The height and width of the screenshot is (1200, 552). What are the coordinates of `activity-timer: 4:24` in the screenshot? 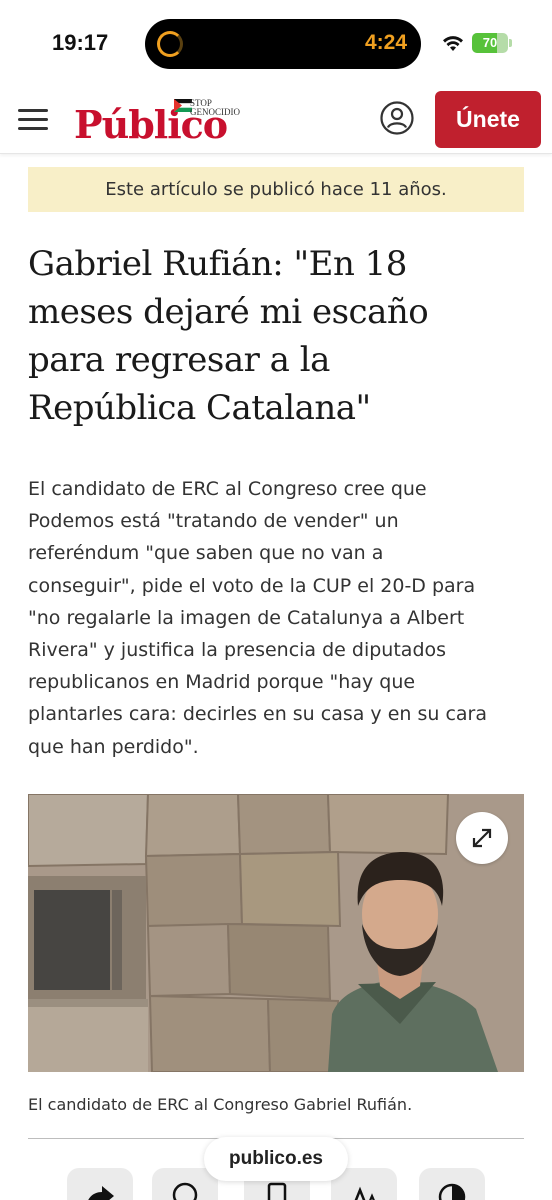 It's located at (385, 42).